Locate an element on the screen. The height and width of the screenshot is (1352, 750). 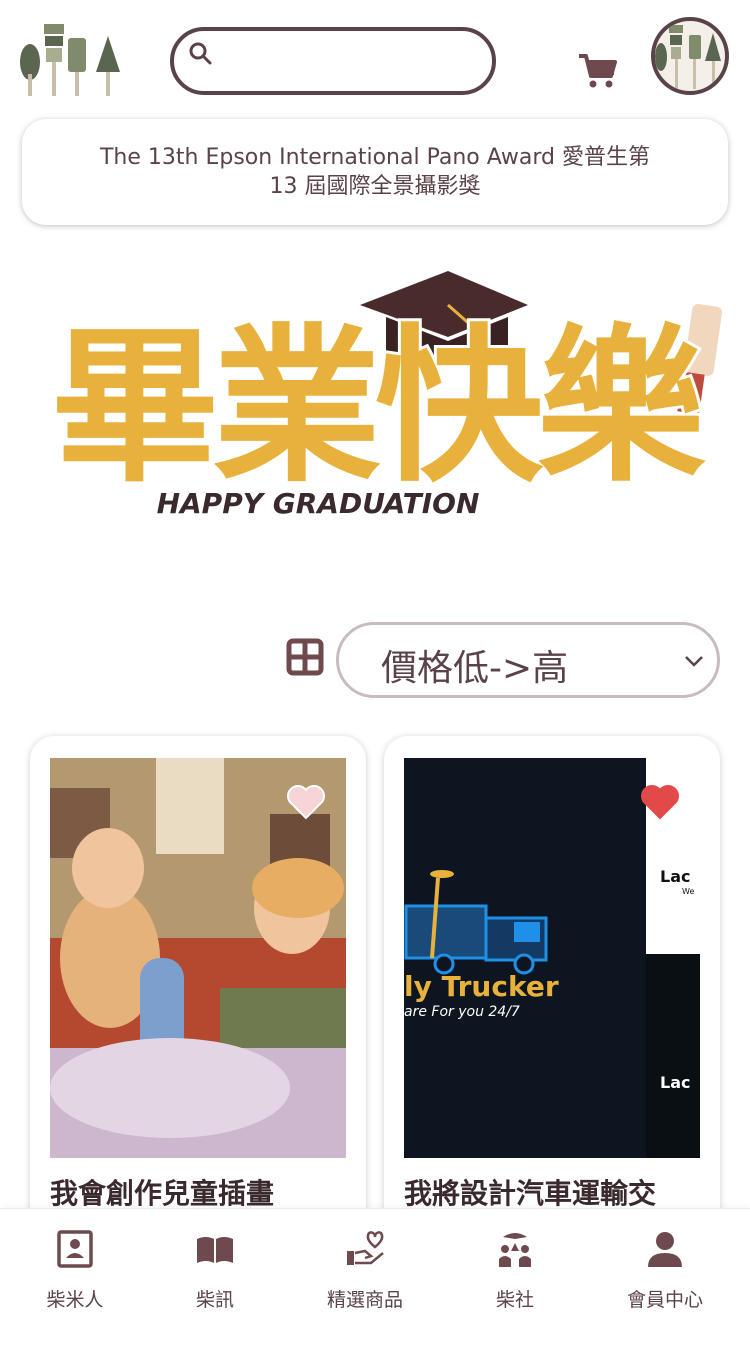
chevron-down-icon is located at coordinates (694, 661).